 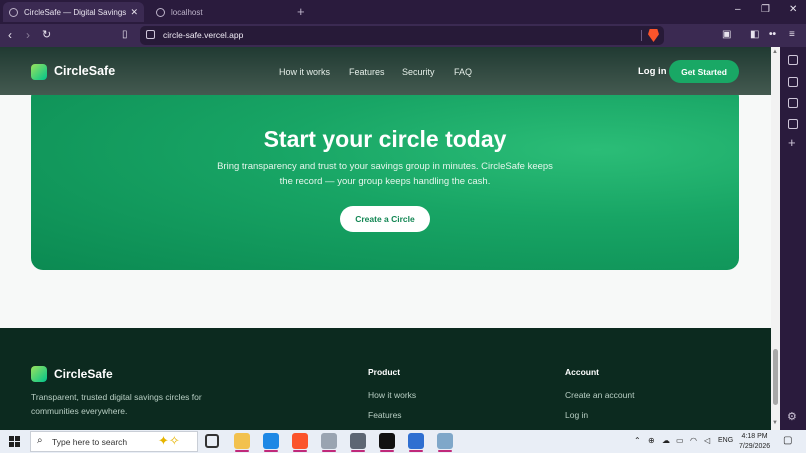 What do you see at coordinates (775, 52) in the screenshot?
I see `scroll-up-icon: ▲` at bounding box center [775, 52].